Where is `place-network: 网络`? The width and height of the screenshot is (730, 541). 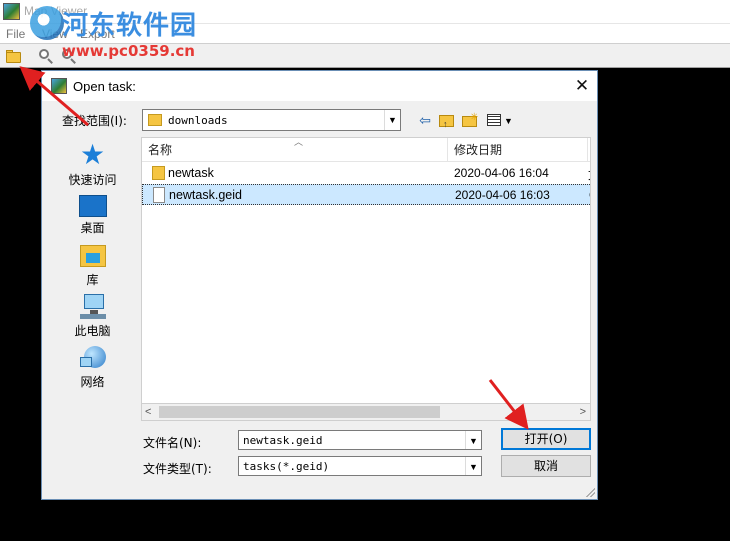
place-network: 网络 is located at coordinates (92, 366).